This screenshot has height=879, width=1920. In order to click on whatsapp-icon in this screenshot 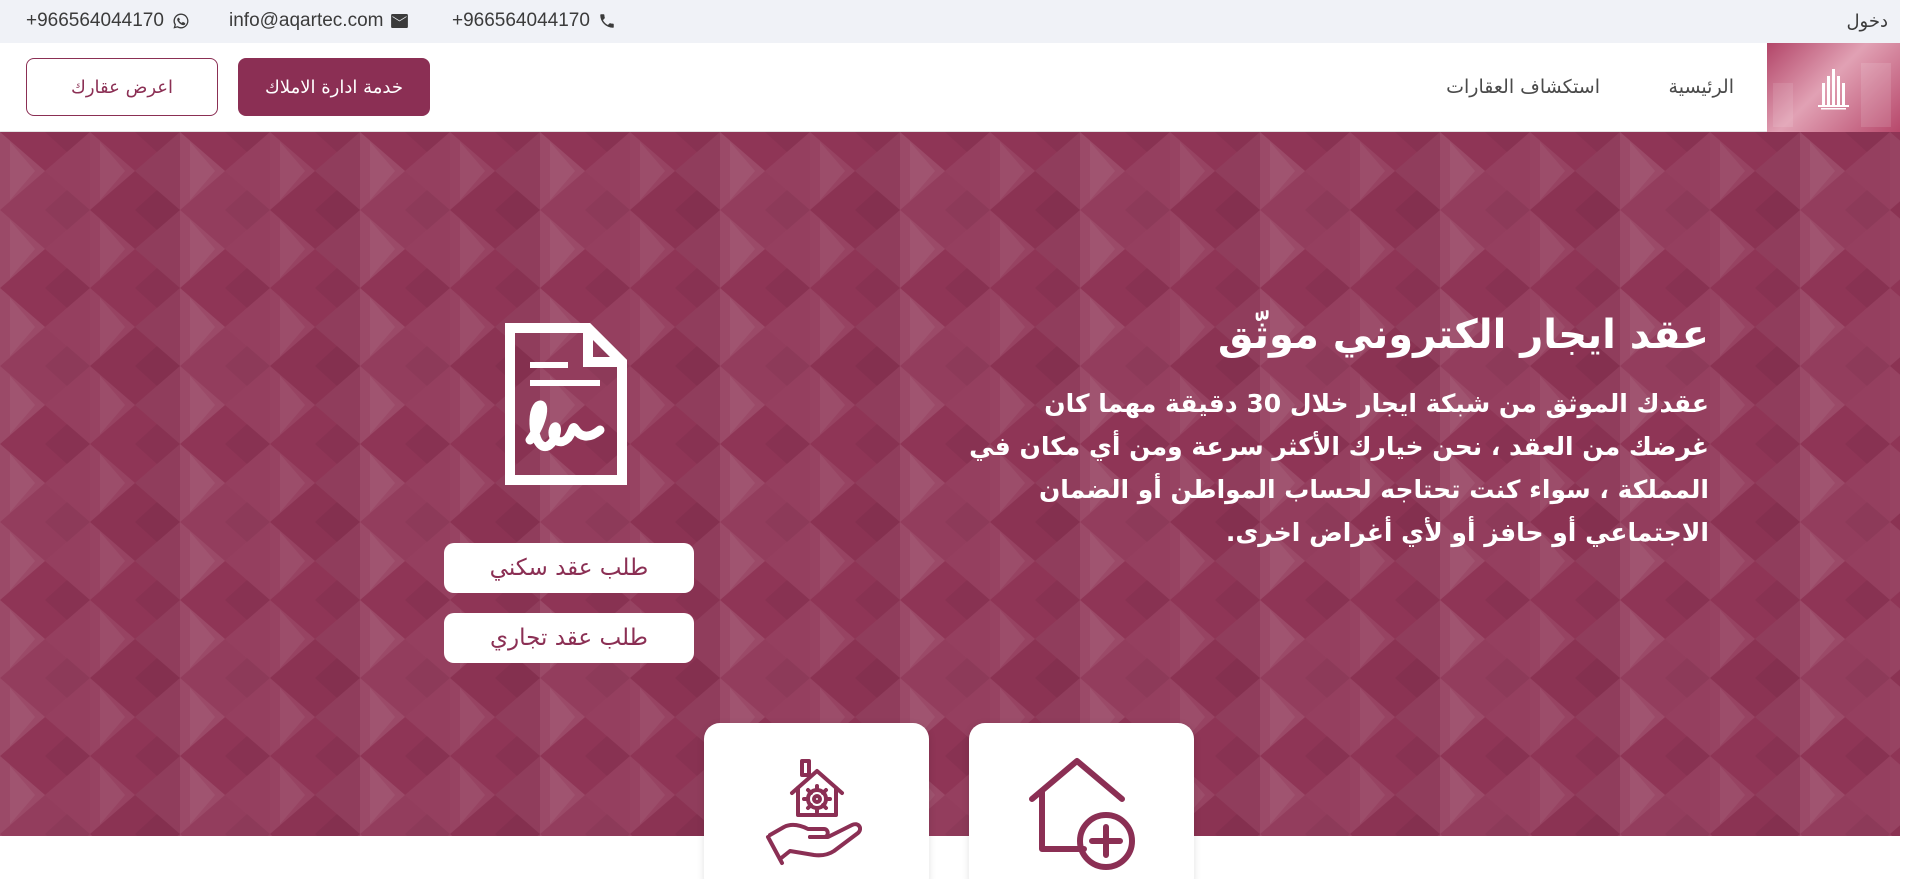, I will do `click(181, 21)`.